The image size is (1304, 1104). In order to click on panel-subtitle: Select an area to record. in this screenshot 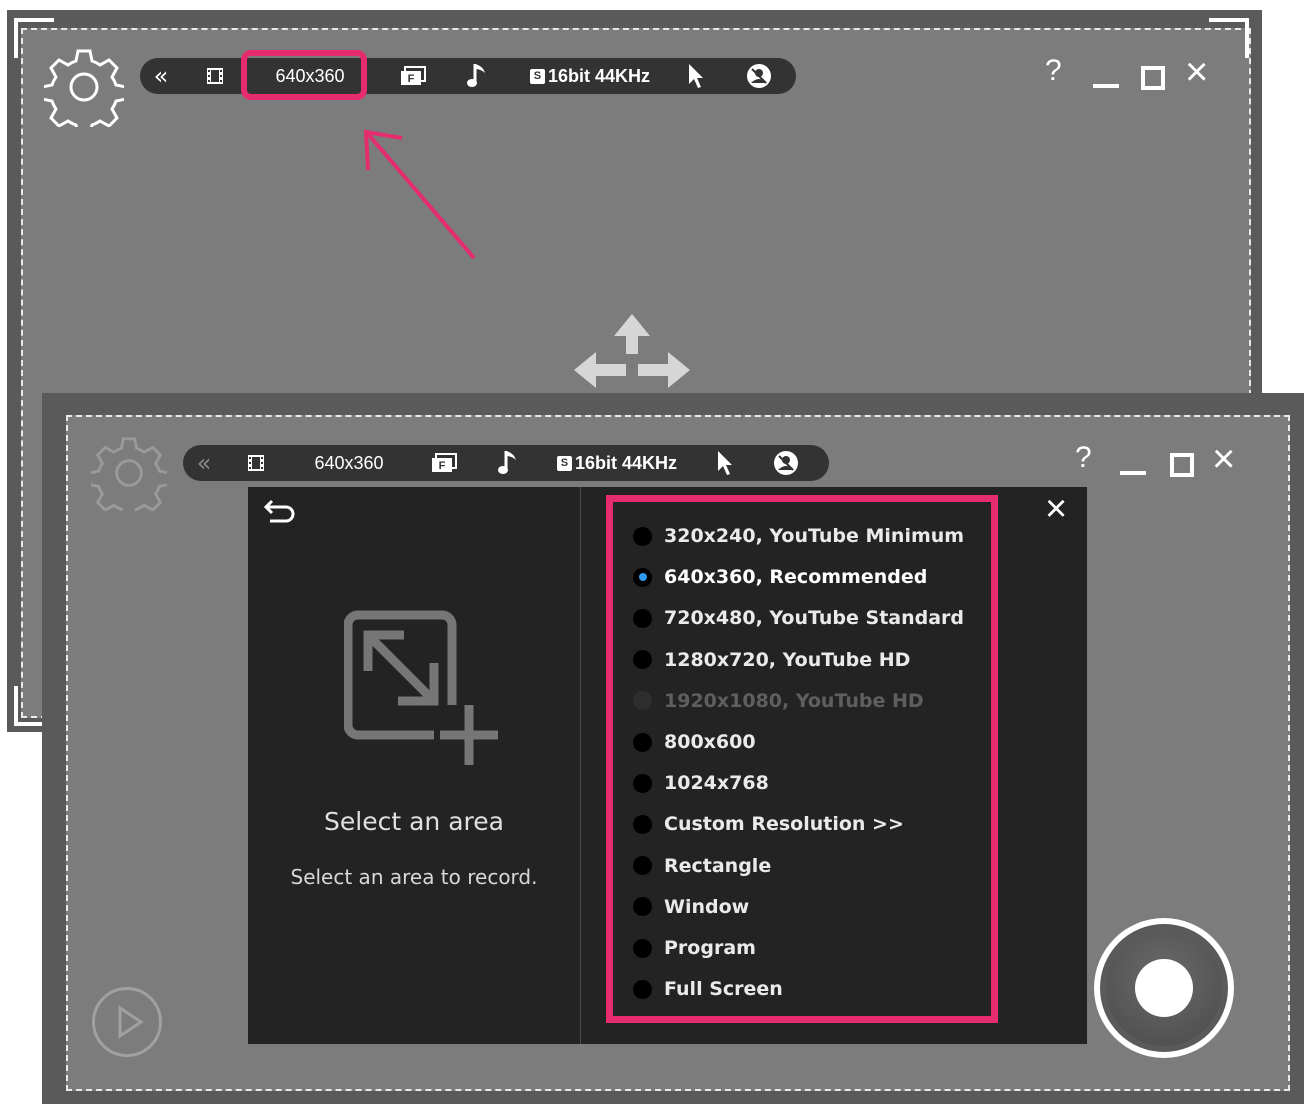, I will do `click(414, 877)`.